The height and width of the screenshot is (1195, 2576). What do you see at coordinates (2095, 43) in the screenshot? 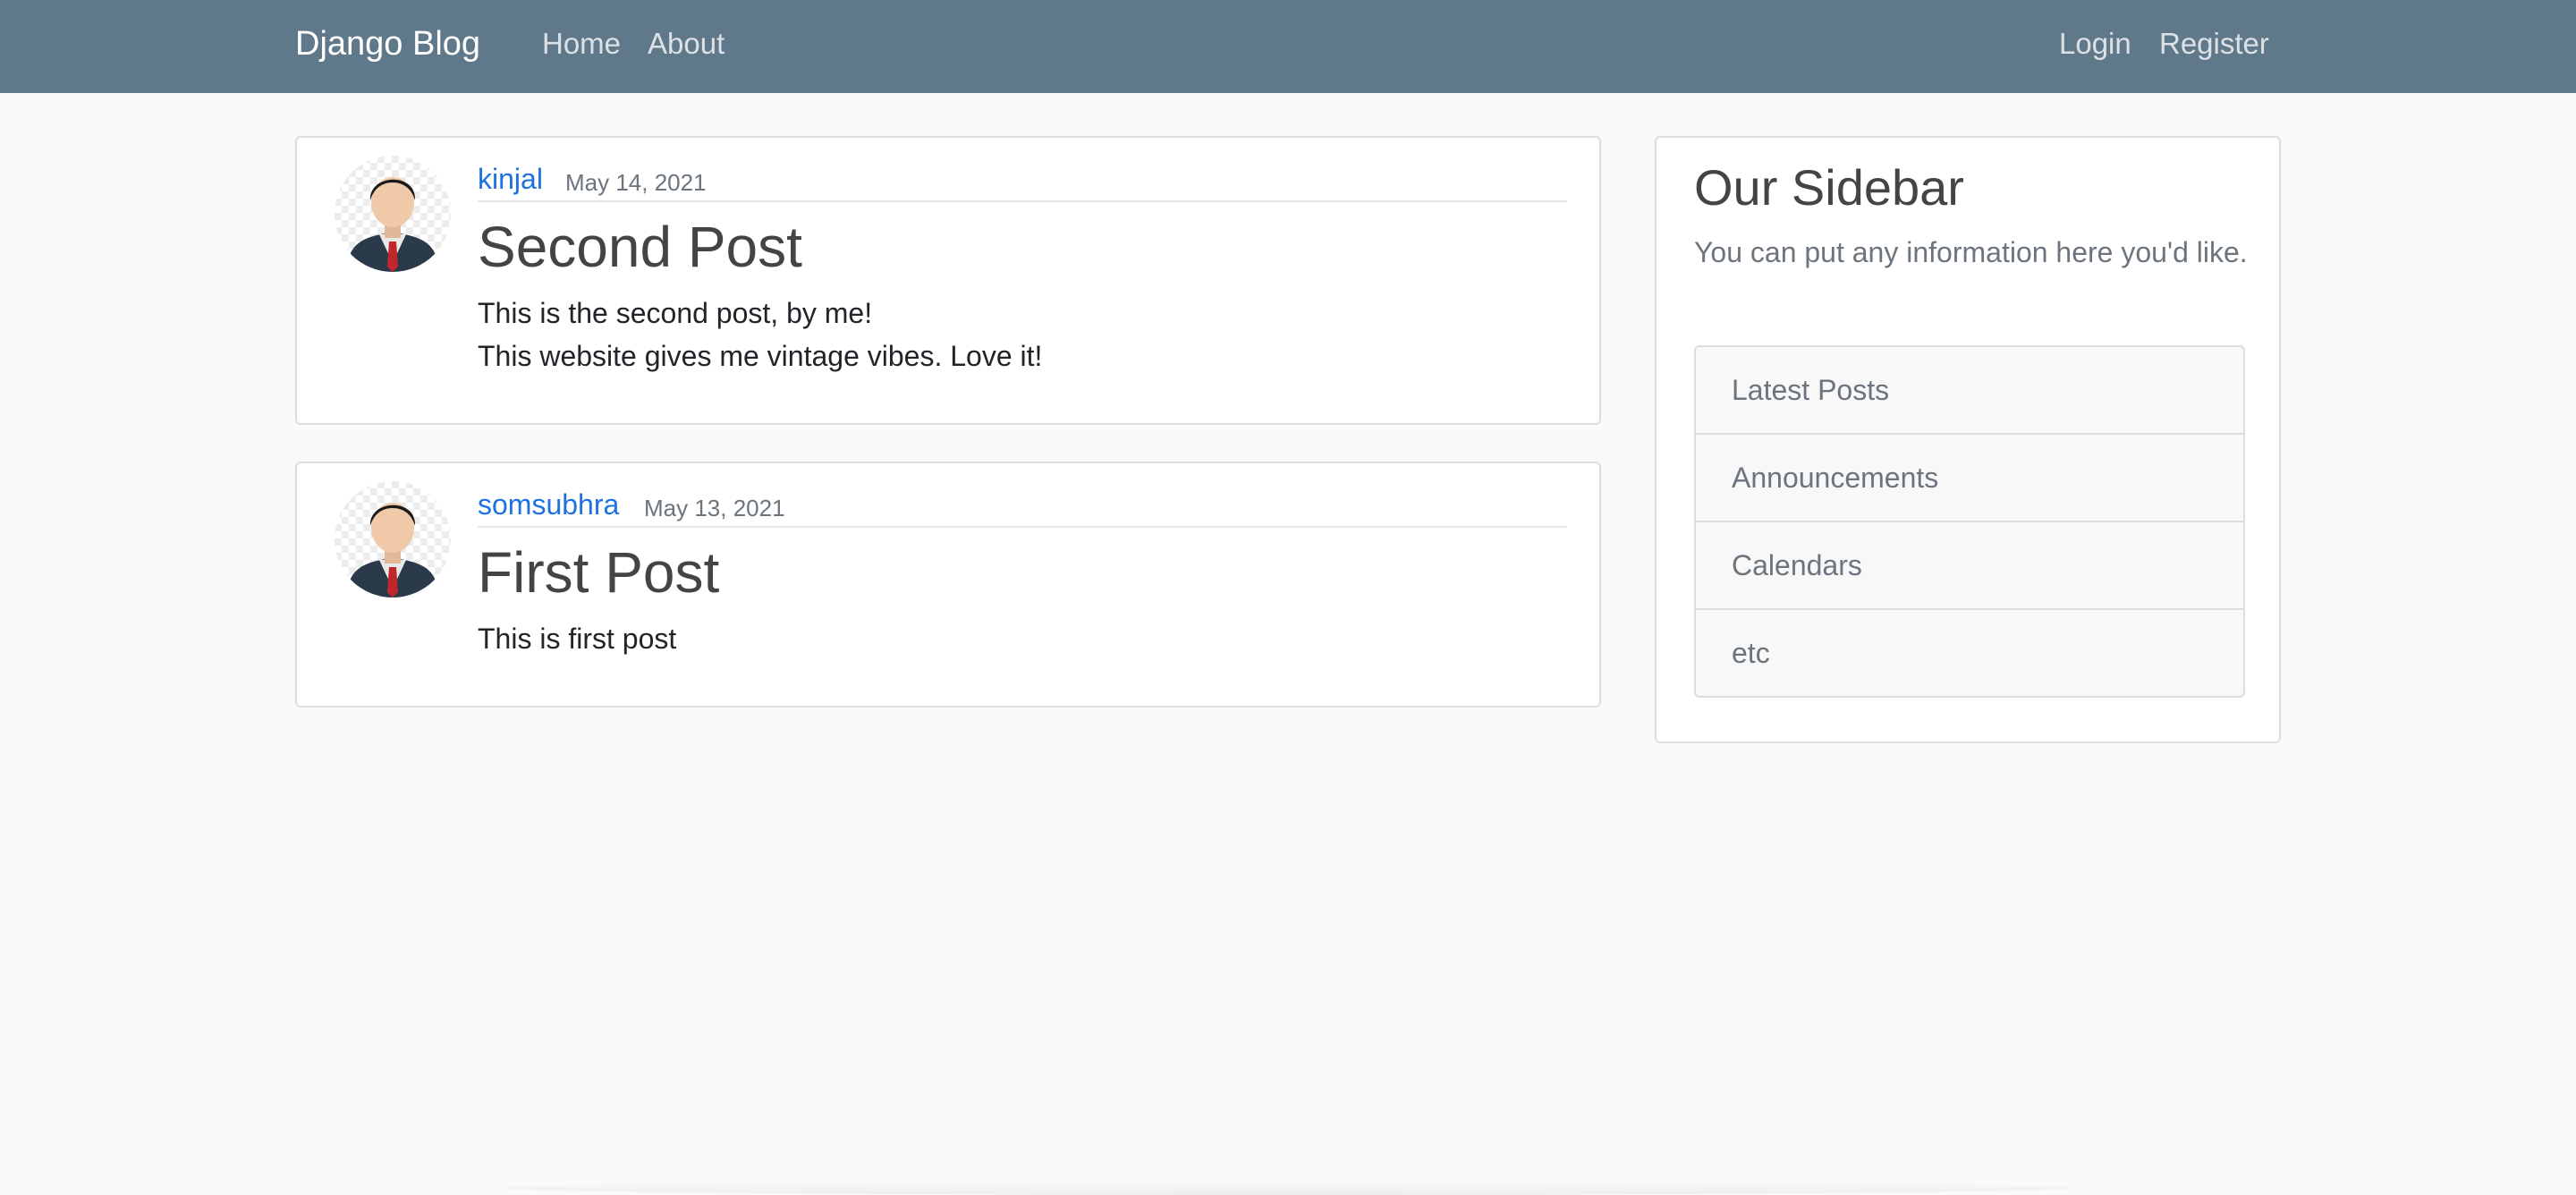
I see `nav-login-link: Login` at bounding box center [2095, 43].